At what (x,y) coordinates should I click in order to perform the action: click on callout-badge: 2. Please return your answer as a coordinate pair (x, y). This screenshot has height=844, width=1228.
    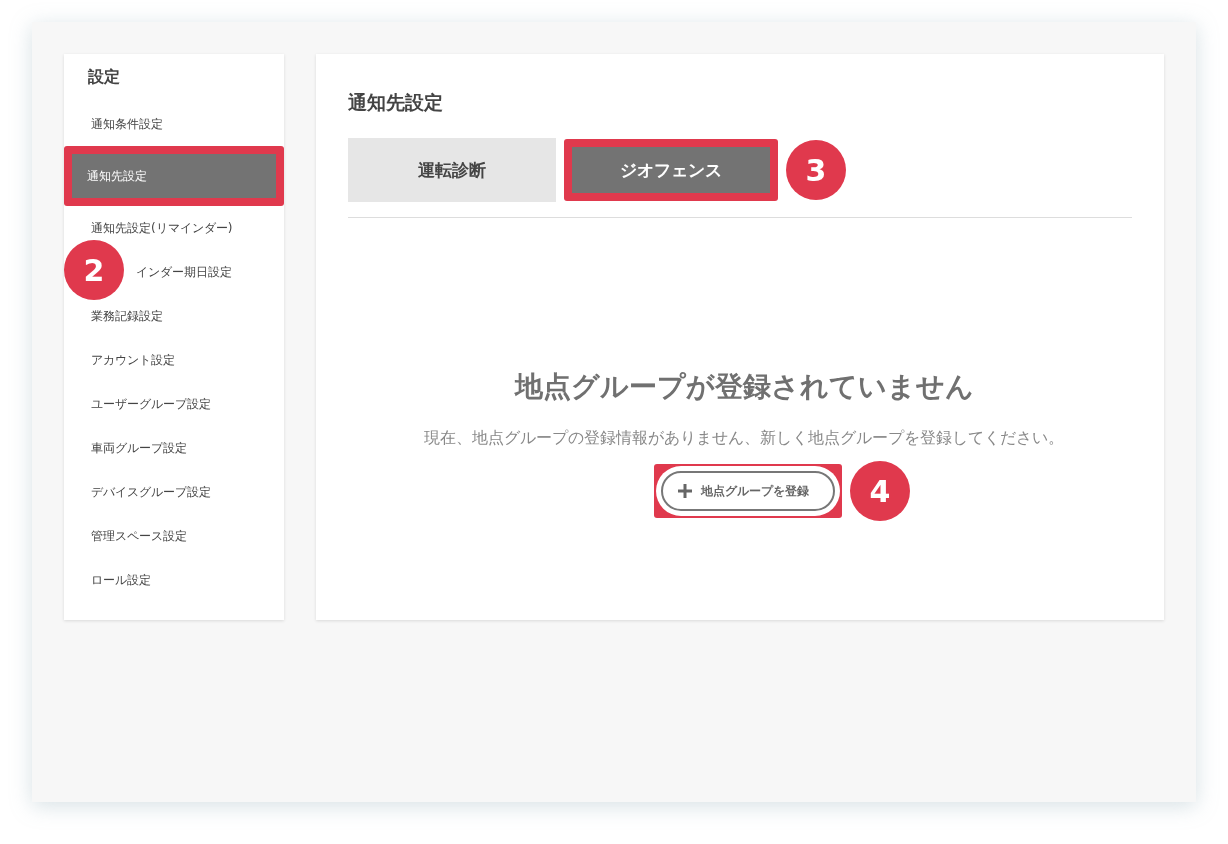
    Looking at the image, I should click on (94, 270).